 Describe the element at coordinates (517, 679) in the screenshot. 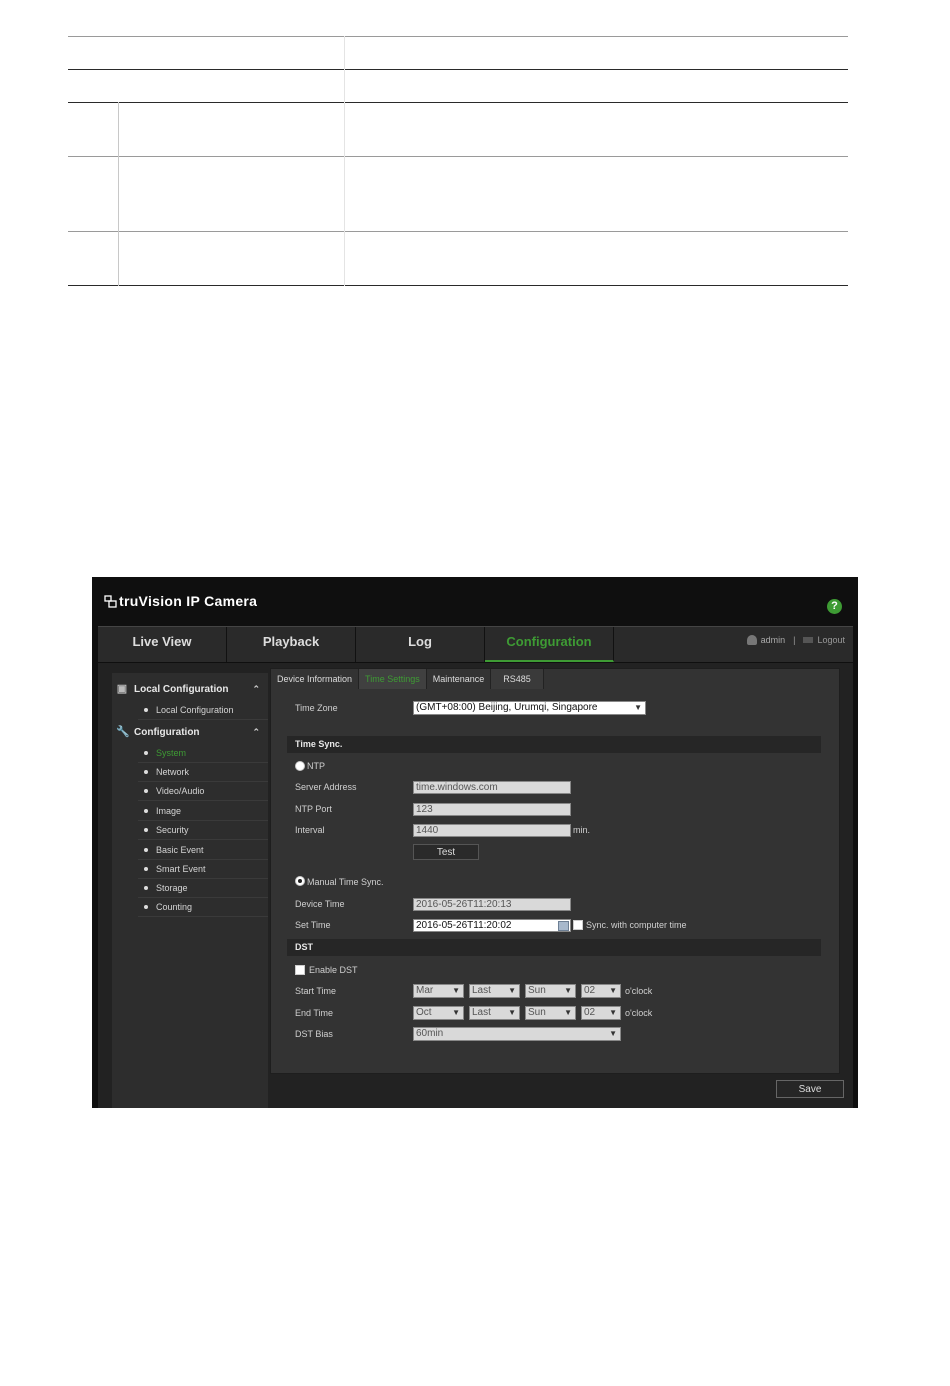

I see `subtab-rs485: RS485` at that location.